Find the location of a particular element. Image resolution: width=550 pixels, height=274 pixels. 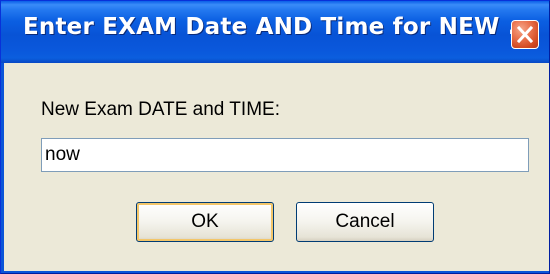

exam-datetime-input is located at coordinates (285, 155).